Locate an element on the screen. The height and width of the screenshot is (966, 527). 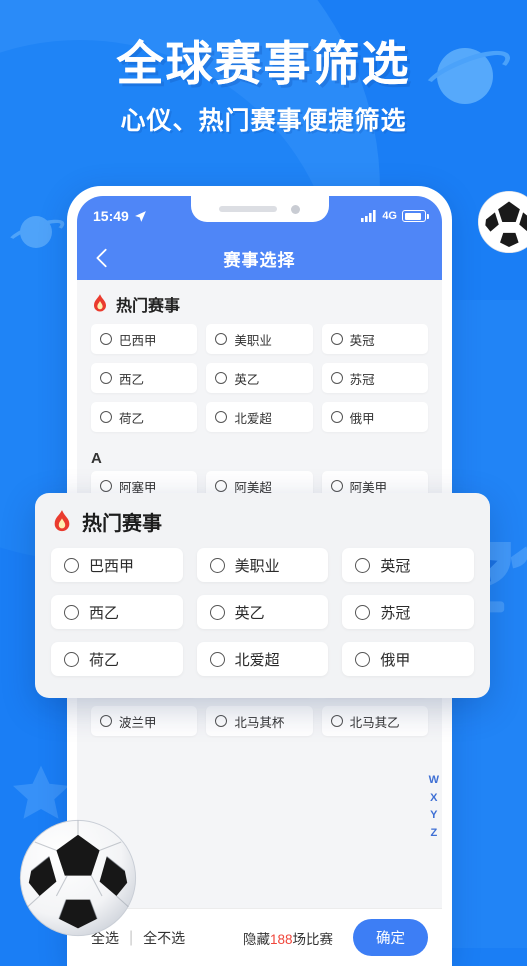
planet-icon is located at coordinates (36, 232).